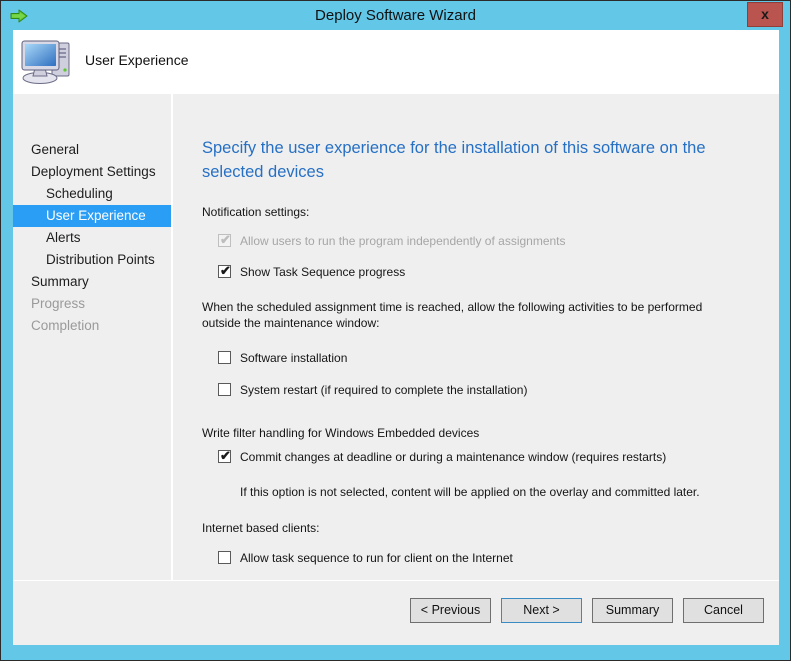 This screenshot has width=791, height=661. What do you see at coordinates (396, 613) in the screenshot?
I see `wizard-footer: < Previous Next > Summary Cancel` at bounding box center [396, 613].